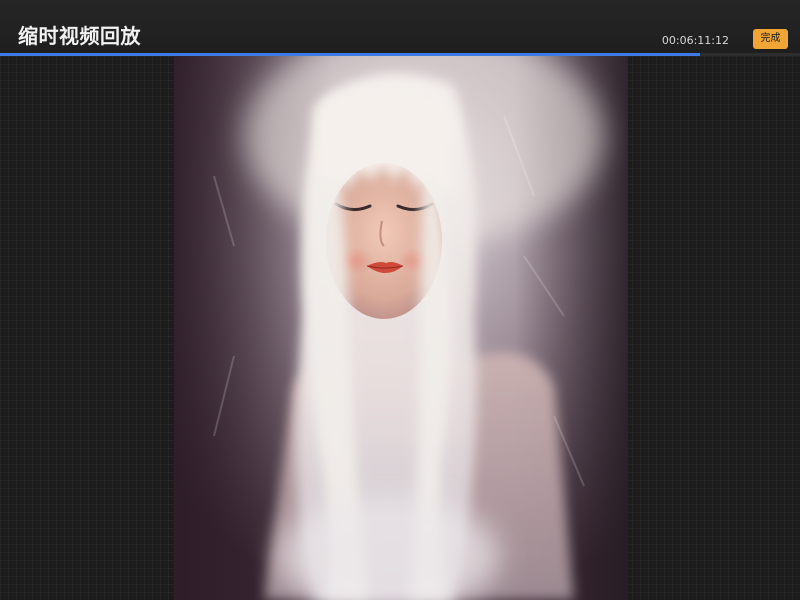  I want to click on top-bar: 缩时视频回放 00:06:11:12 完成, so click(400, 27).